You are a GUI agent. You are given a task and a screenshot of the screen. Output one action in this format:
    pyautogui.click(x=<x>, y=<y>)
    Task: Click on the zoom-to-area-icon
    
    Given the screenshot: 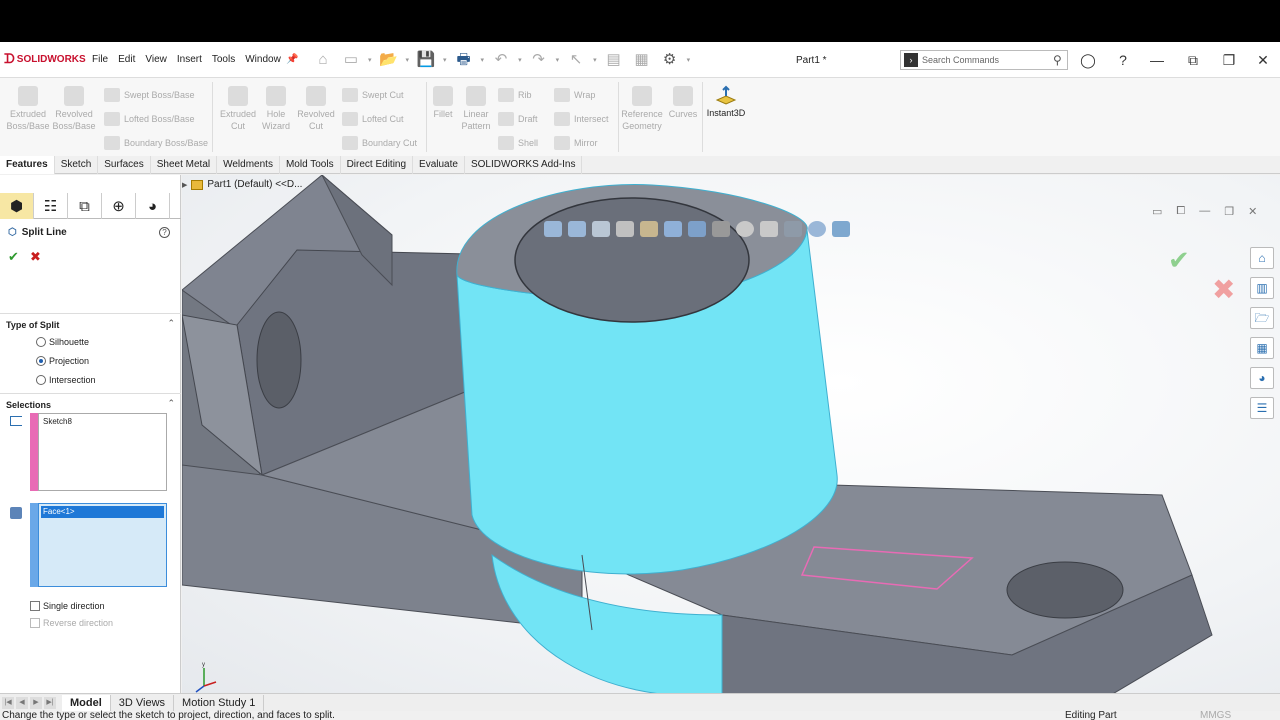 What is the action you would take?
    pyautogui.click(x=577, y=229)
    